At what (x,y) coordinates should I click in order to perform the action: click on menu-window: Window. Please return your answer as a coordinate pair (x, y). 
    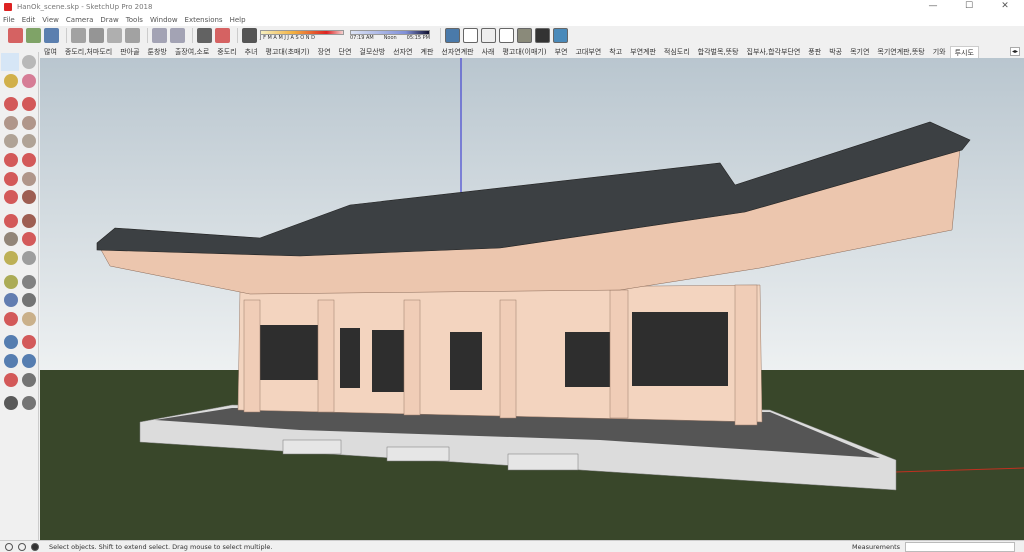
    Looking at the image, I should click on (164, 20).